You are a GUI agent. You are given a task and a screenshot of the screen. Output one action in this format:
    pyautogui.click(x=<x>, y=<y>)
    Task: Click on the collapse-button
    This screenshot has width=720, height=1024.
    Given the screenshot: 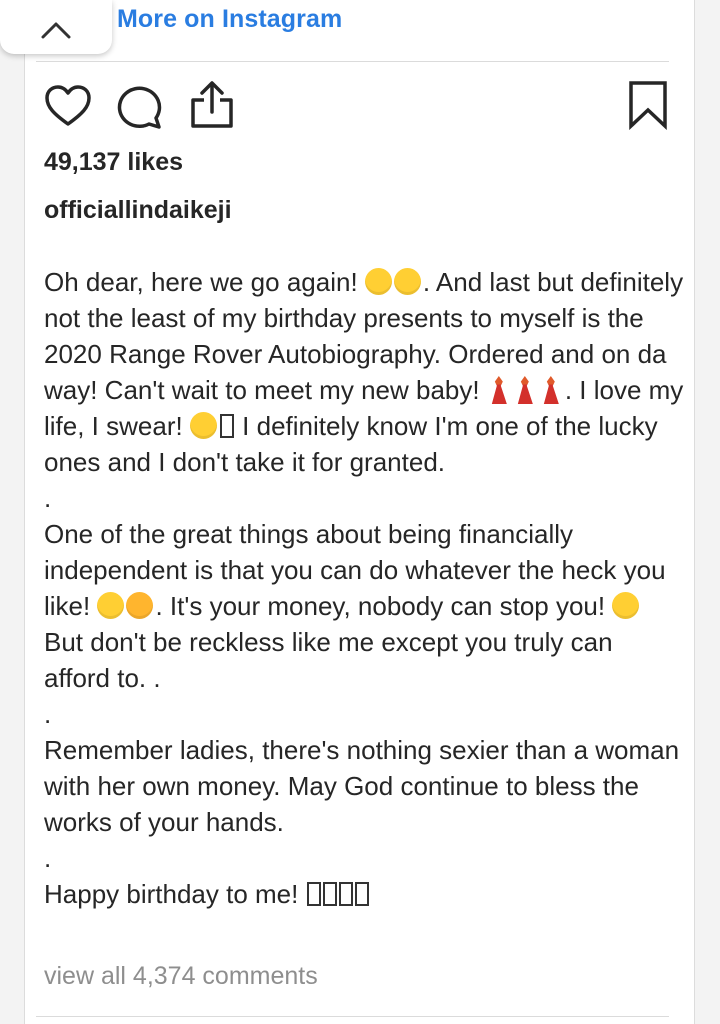 What is the action you would take?
    pyautogui.click(x=56, y=27)
    